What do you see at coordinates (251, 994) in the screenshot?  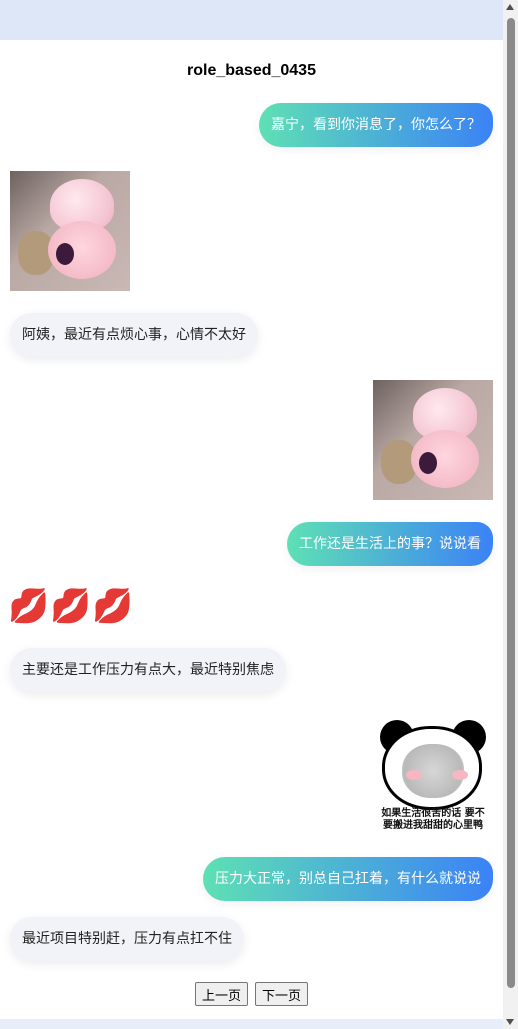 I see `pagination: 上一页 下一页` at bounding box center [251, 994].